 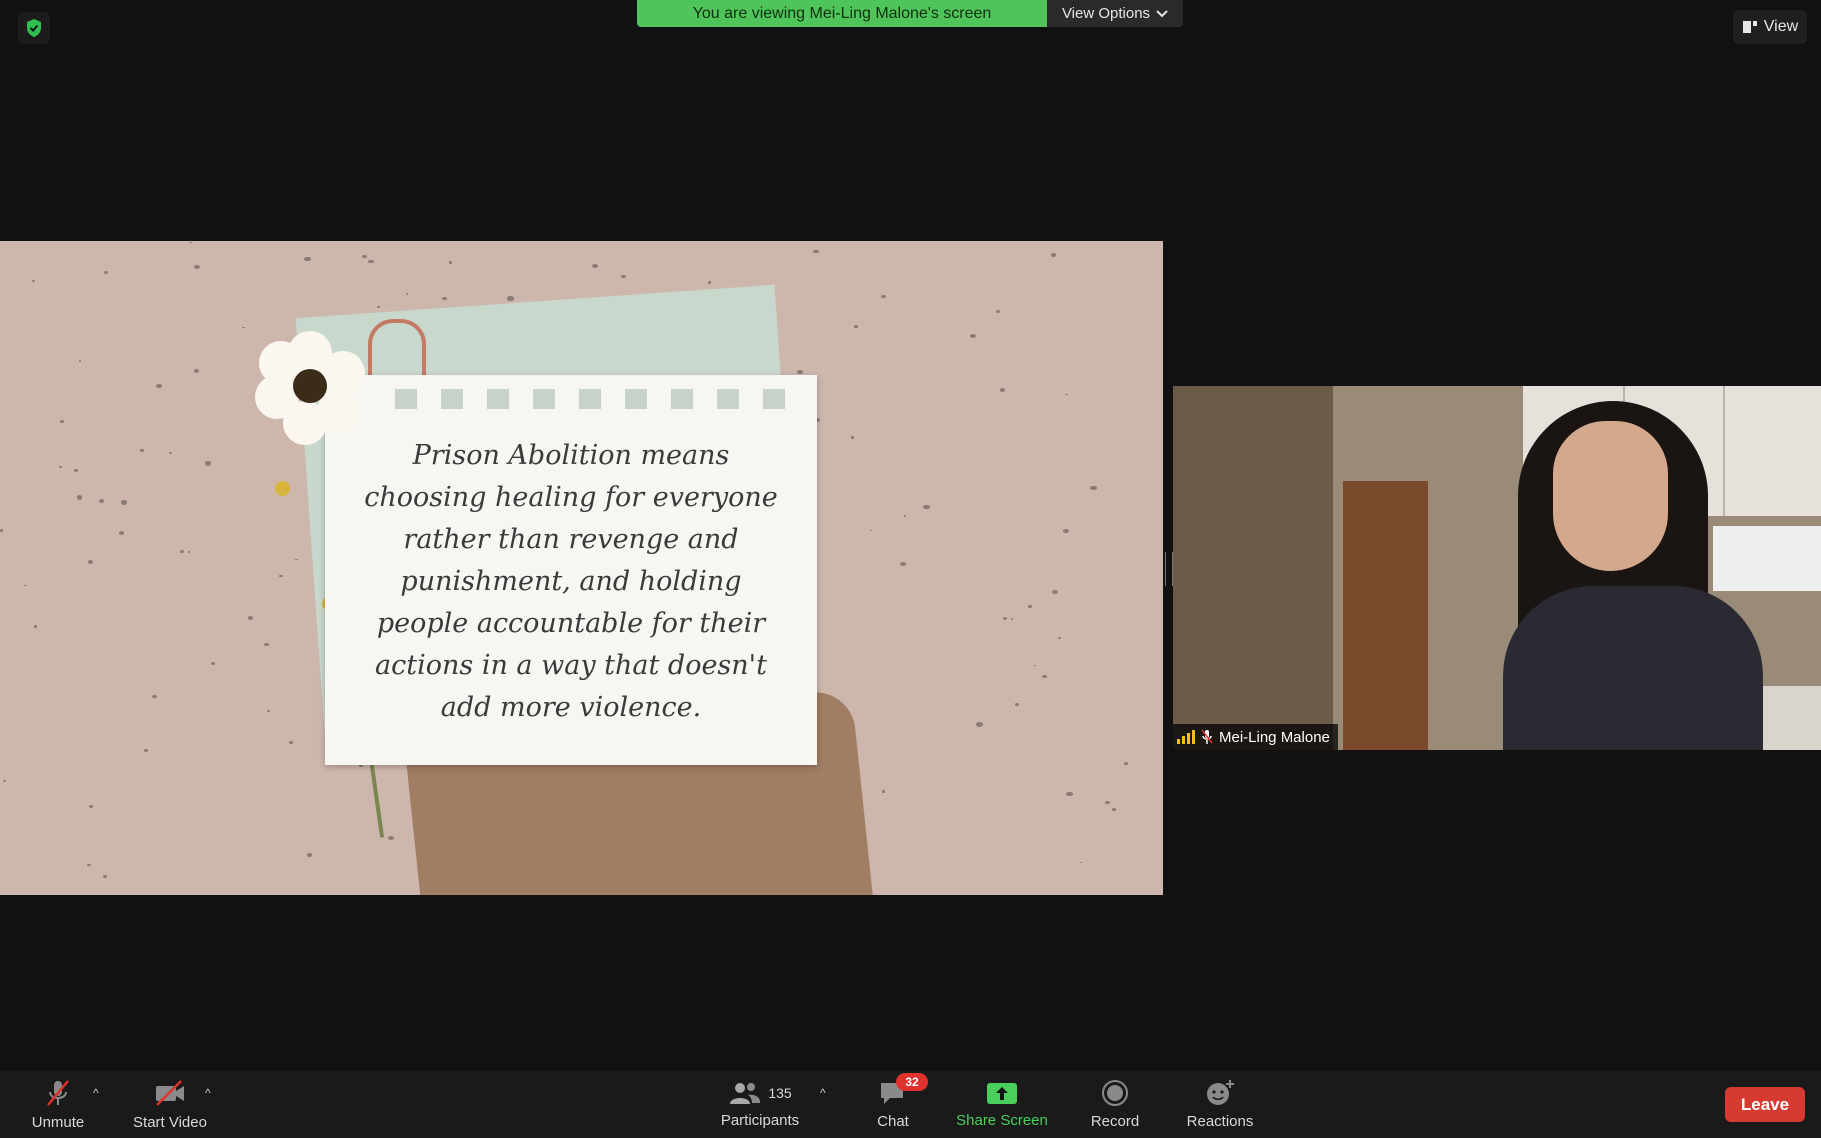 What do you see at coordinates (1497, 568) in the screenshot?
I see `participant-video-tile: Mei-Ling Malone` at bounding box center [1497, 568].